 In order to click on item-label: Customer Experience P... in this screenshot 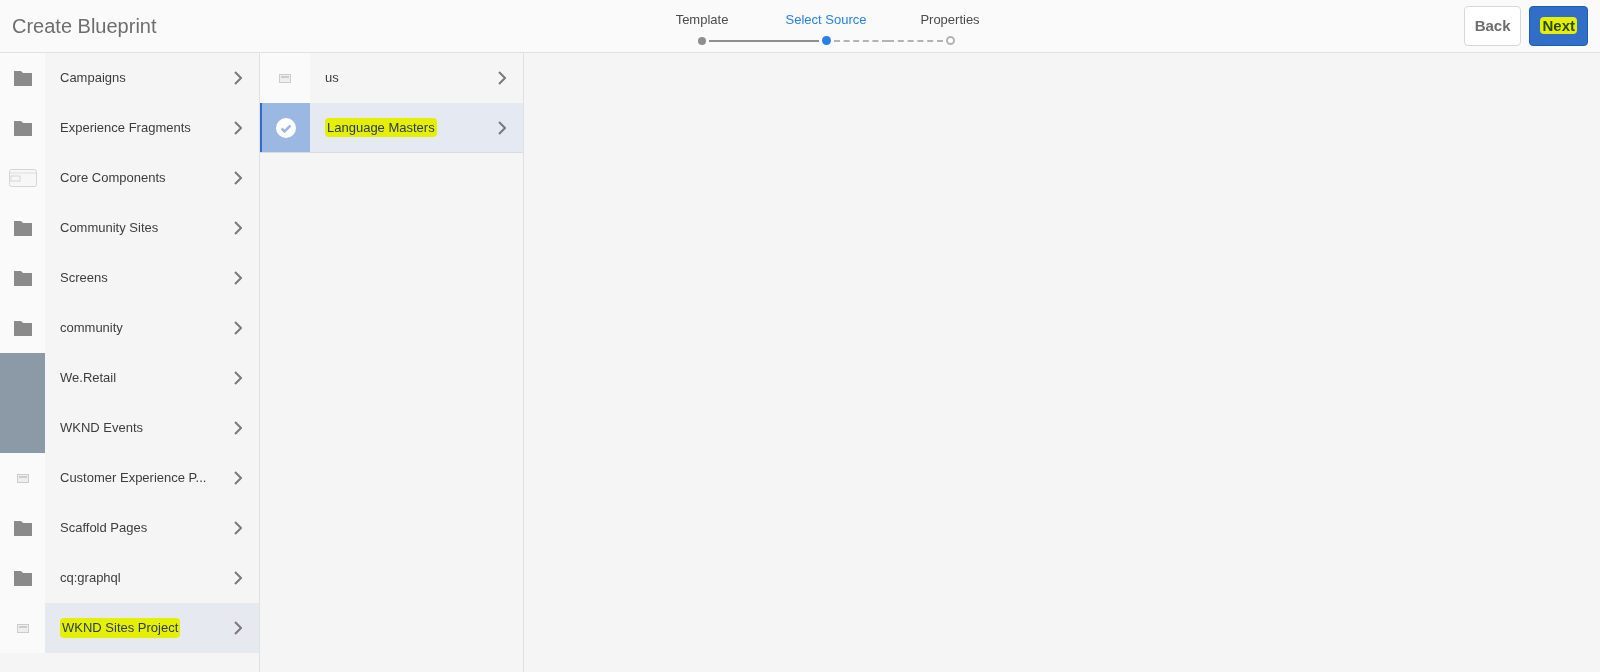, I will do `click(133, 478)`.